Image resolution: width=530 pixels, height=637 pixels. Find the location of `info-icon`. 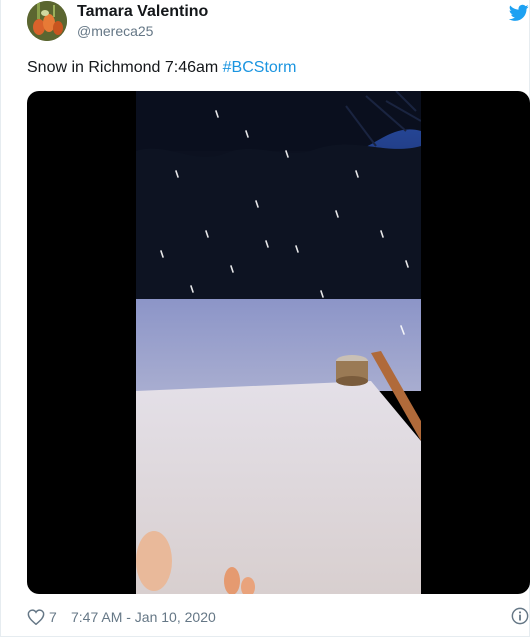

info-icon is located at coordinates (520, 616).